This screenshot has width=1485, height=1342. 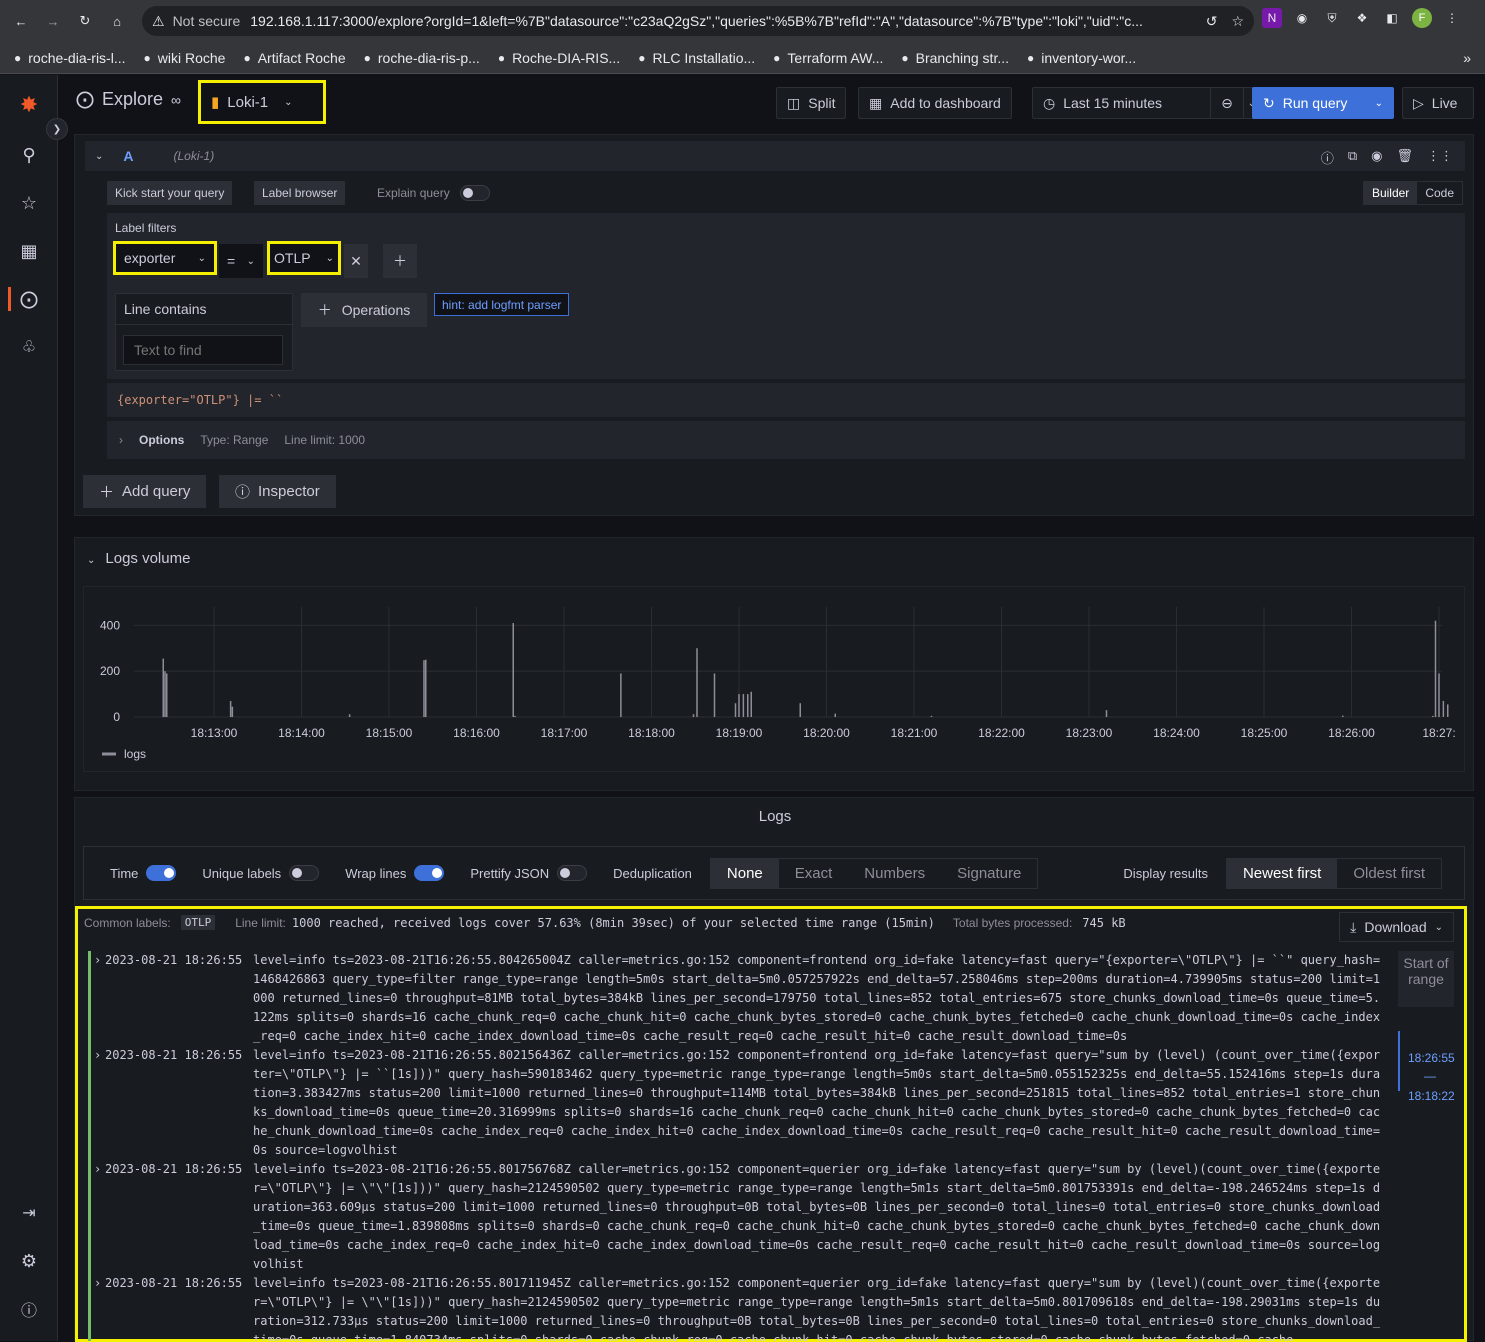 I want to click on add-to-dashboard-button: ▦ Add to dashboard, so click(x=935, y=103).